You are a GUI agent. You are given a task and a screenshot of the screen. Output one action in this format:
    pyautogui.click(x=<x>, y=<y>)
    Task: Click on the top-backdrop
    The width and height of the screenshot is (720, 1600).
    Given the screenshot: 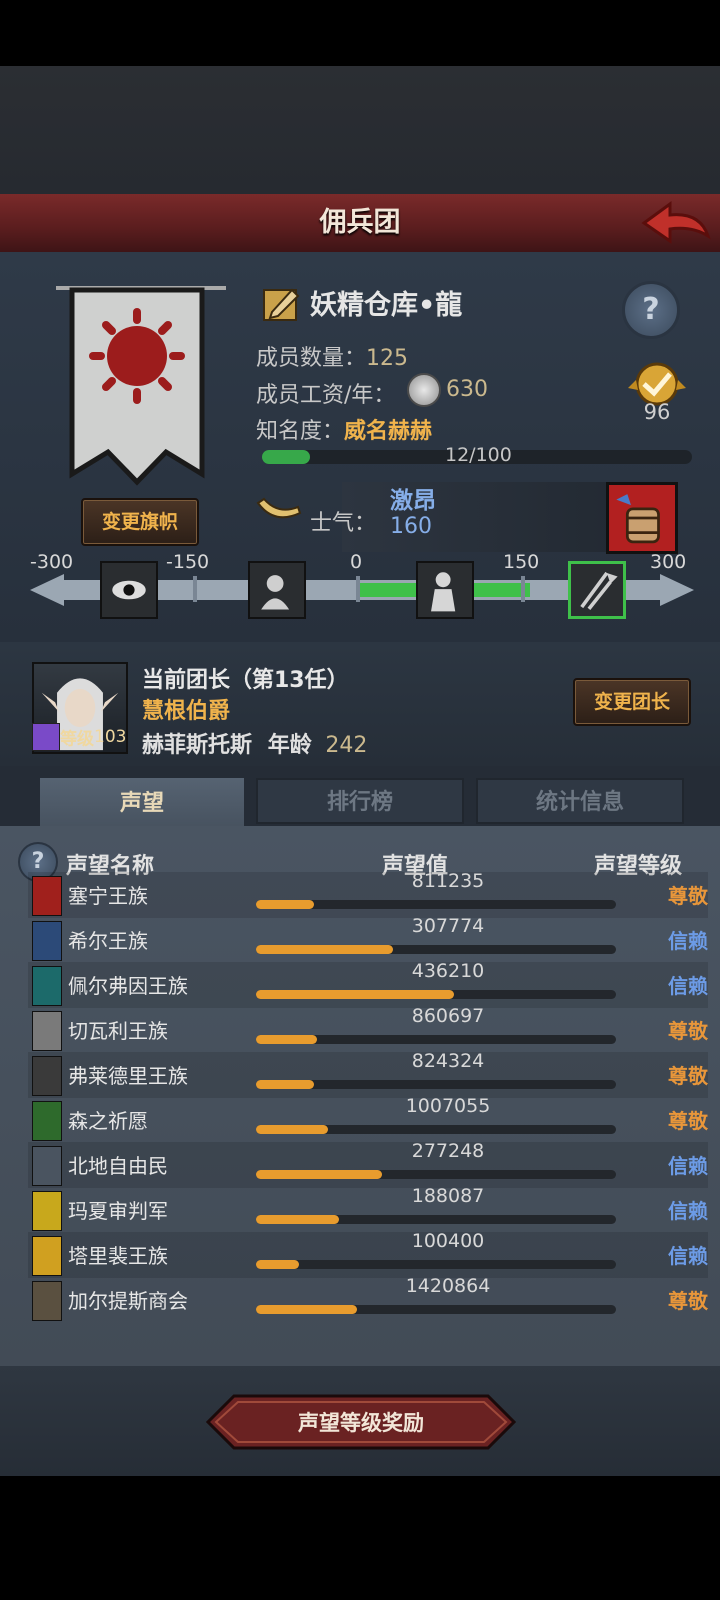 What is the action you would take?
    pyautogui.click(x=360, y=130)
    